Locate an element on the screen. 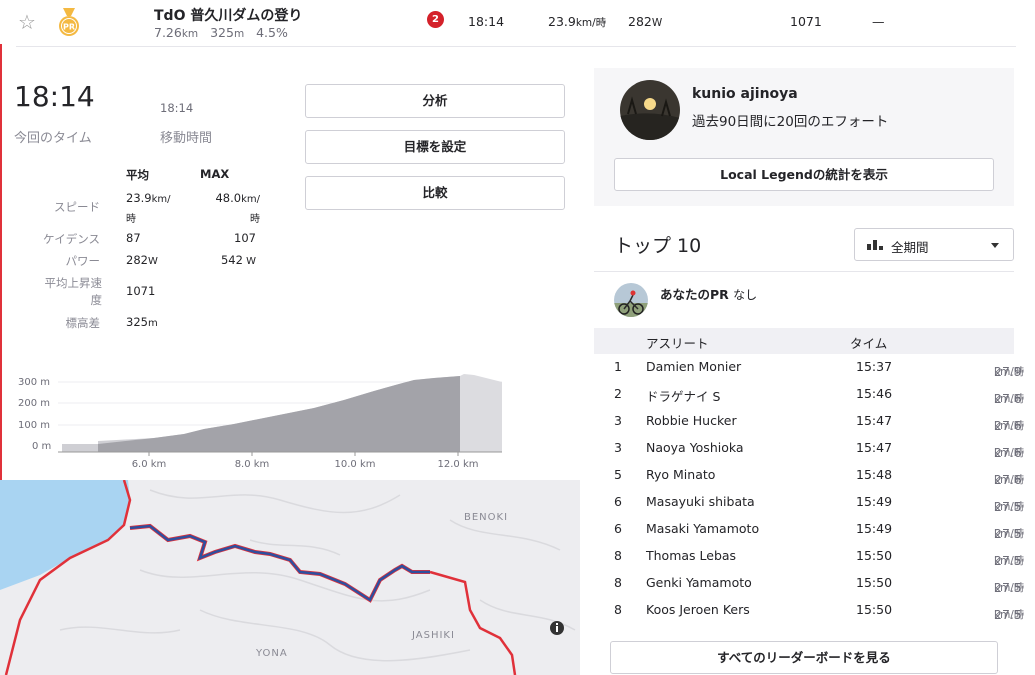  effort-time: 18:14 is located at coordinates (54, 96).